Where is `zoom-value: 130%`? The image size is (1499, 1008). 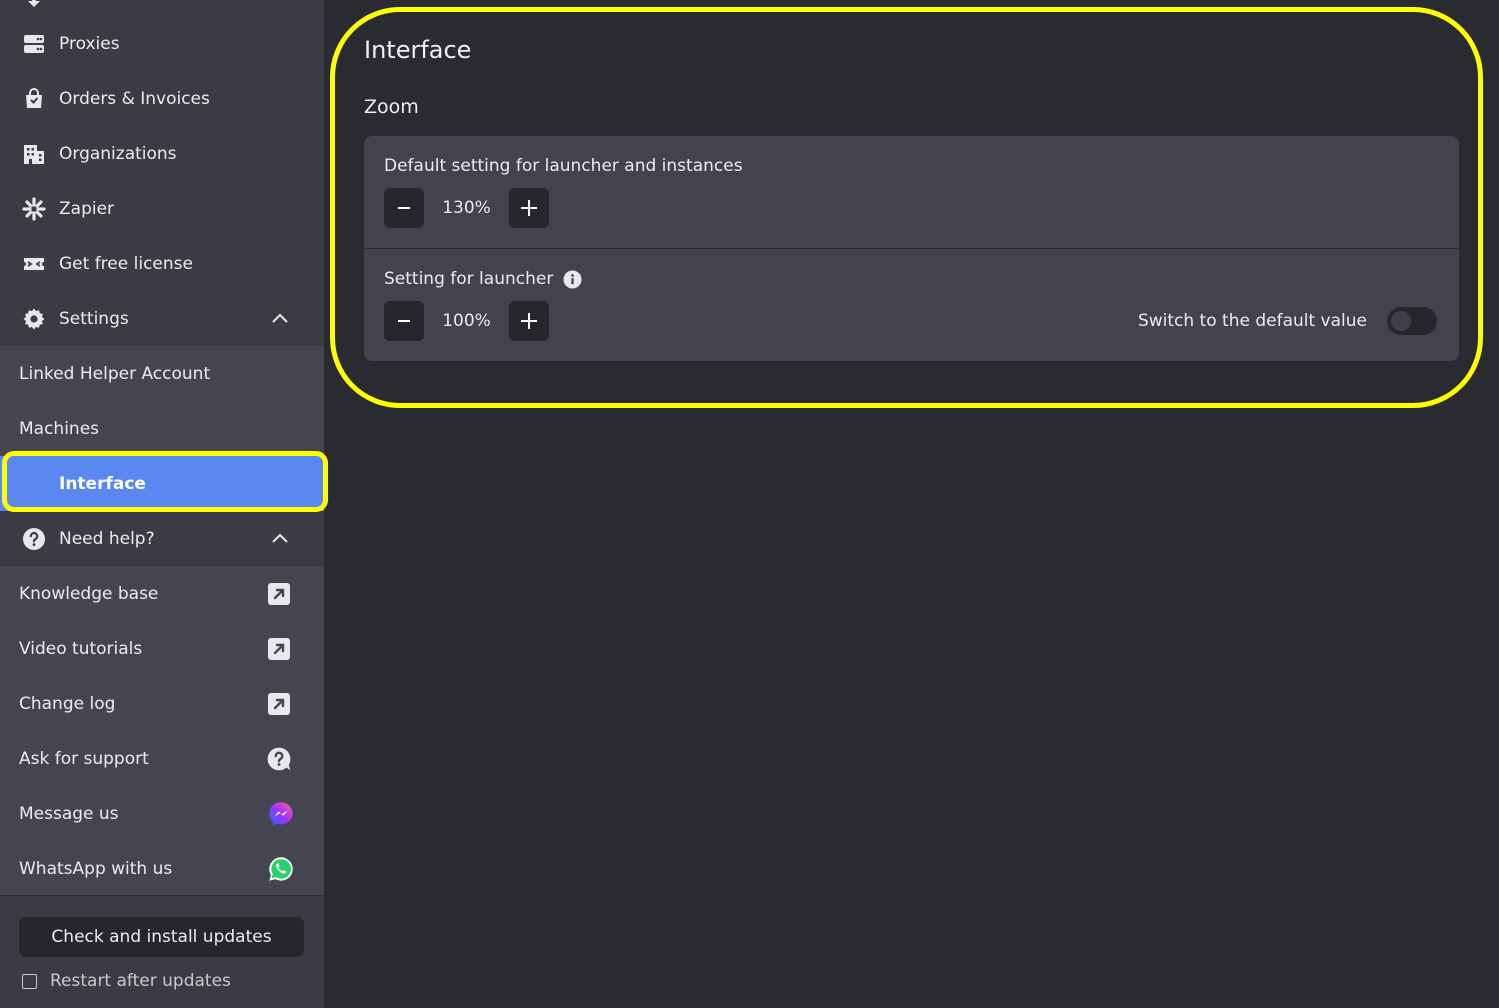 zoom-value: 130% is located at coordinates (466, 208).